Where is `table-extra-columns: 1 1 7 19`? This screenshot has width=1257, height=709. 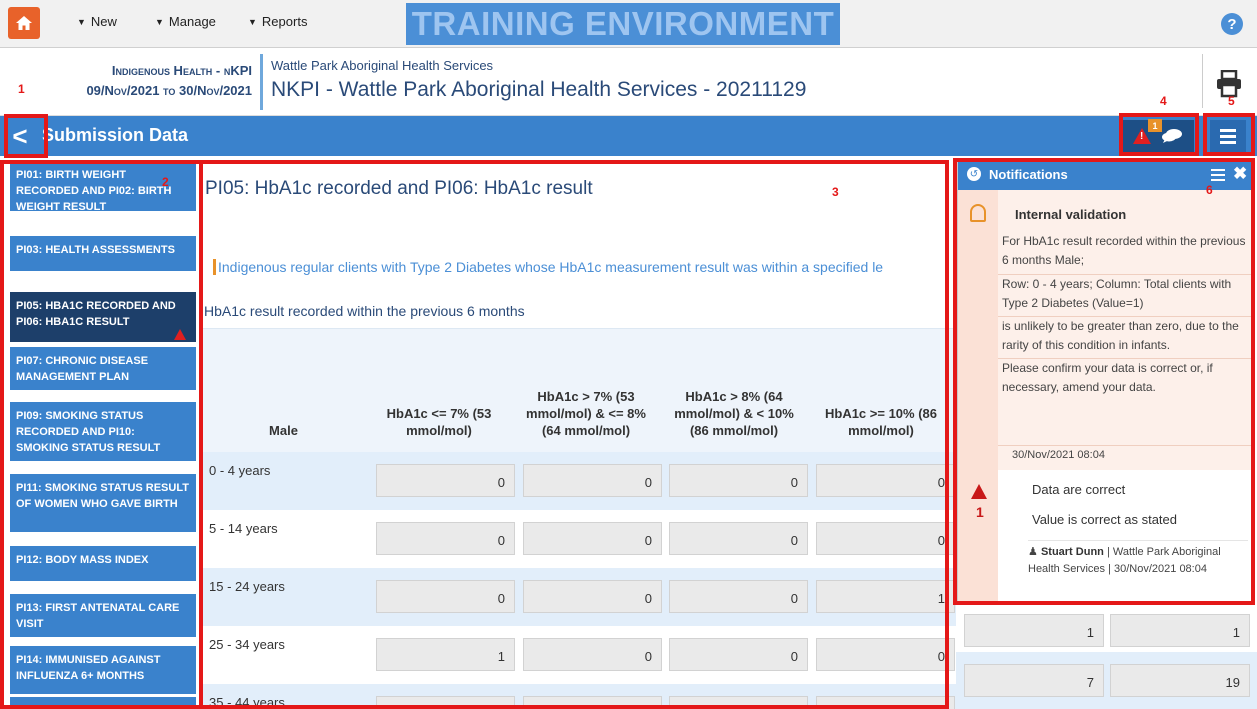 table-extra-columns: 1 1 7 19 is located at coordinates (1106, 656).